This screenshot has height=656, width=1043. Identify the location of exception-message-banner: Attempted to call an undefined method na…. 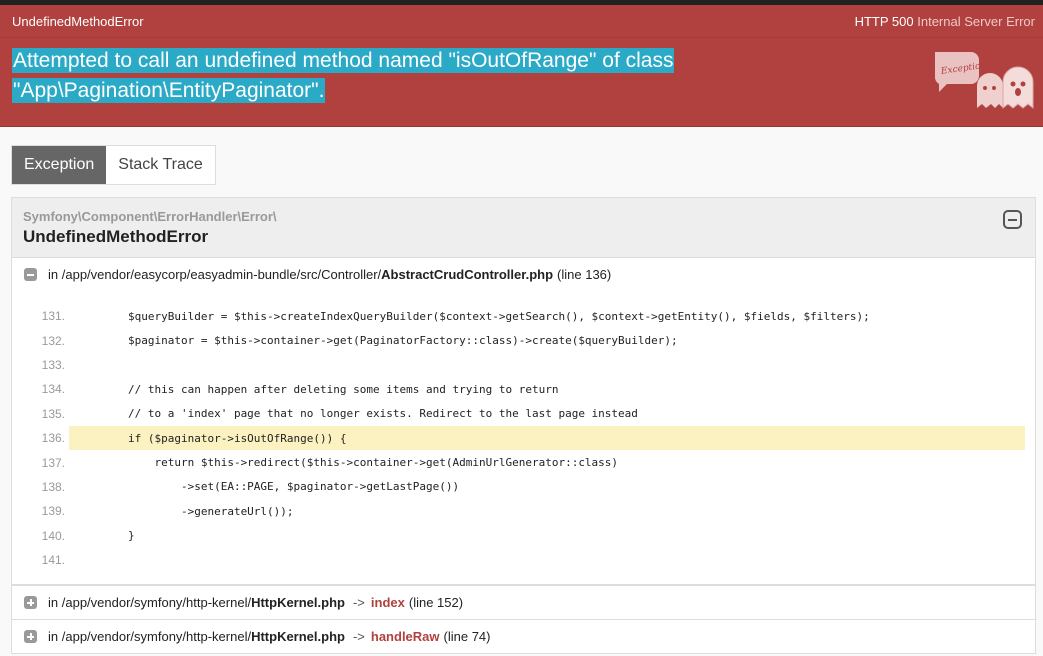
(521, 82).